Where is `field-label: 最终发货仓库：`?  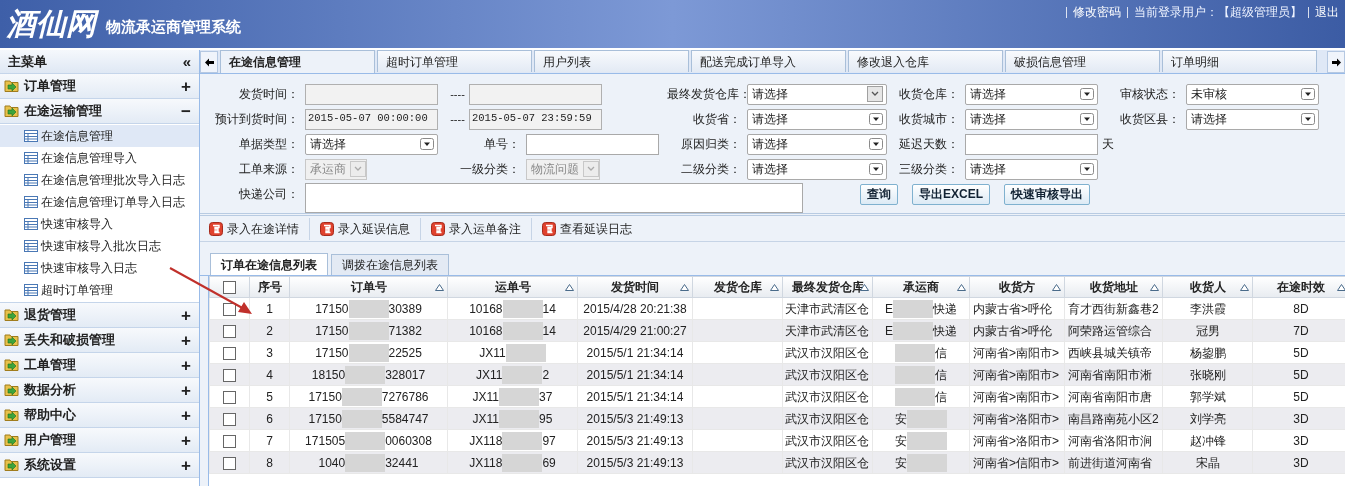
field-label: 最终发货仓库： is located at coordinates (707, 94).